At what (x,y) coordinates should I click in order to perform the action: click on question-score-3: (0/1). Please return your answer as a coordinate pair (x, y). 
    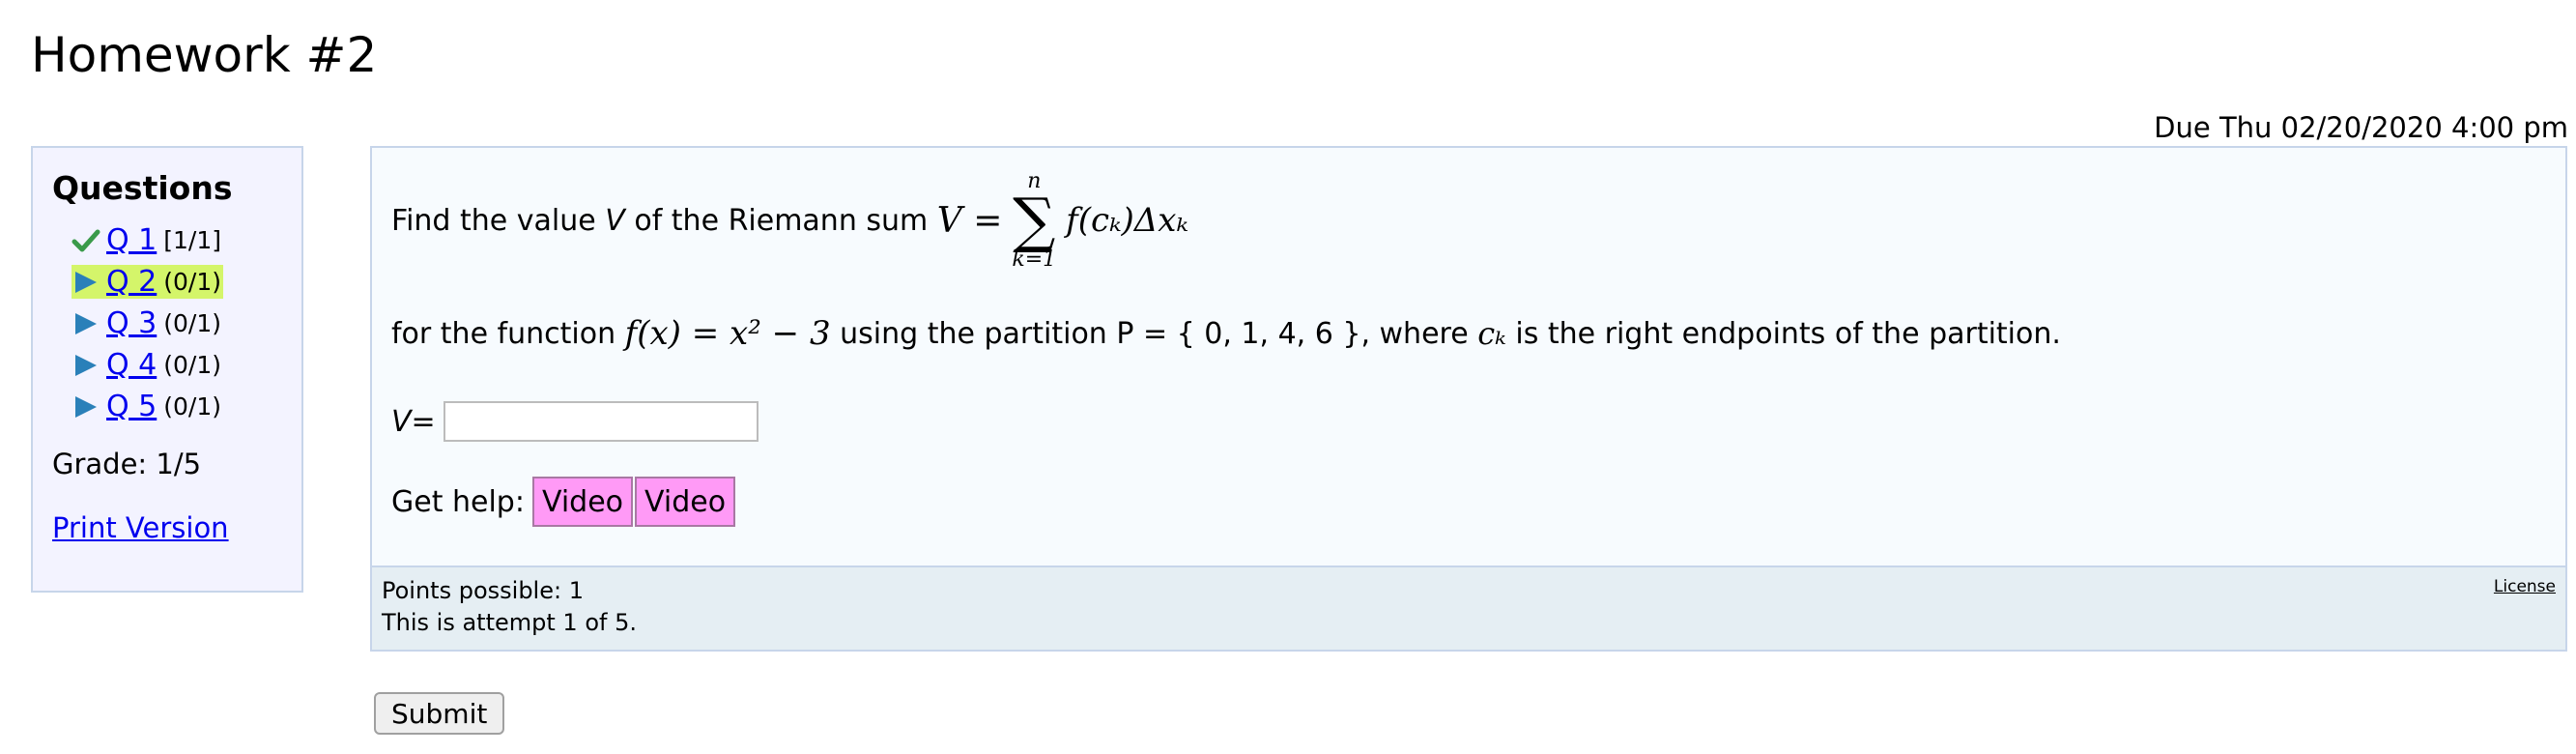
    Looking at the image, I should click on (192, 323).